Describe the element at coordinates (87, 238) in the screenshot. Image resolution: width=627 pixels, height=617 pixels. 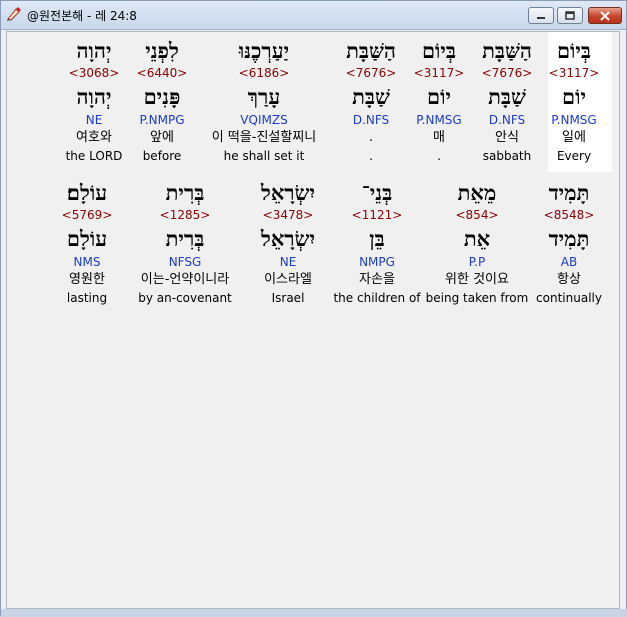
I see `hebrew-lemma: עוֹלָם` at that location.